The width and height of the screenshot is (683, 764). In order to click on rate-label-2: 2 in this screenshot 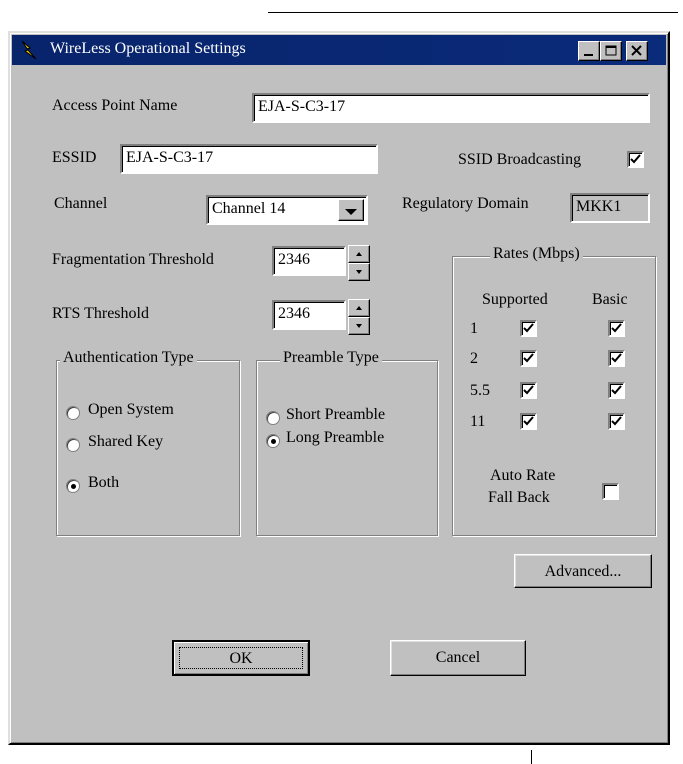, I will do `click(474, 358)`.